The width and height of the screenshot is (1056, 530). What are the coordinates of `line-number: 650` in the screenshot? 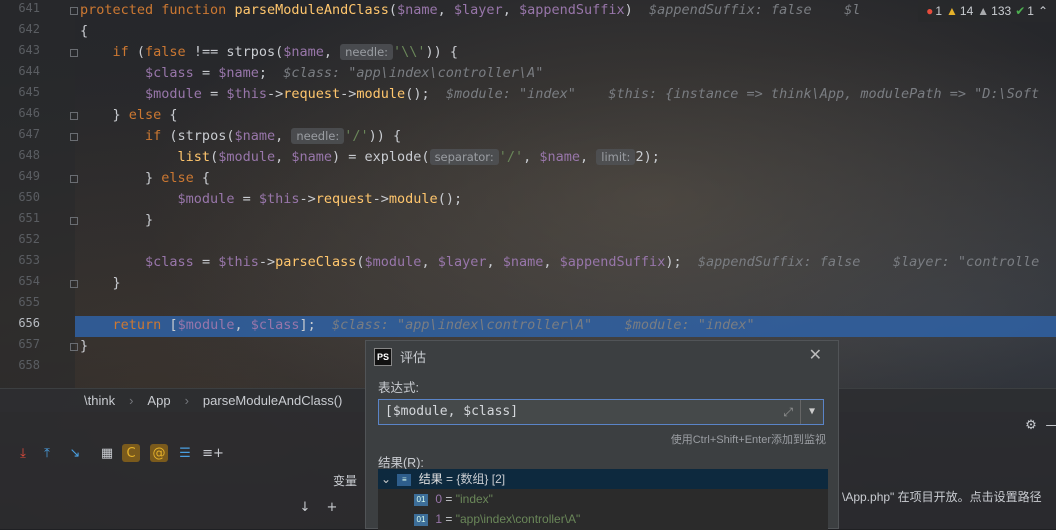 It's located at (22, 197).